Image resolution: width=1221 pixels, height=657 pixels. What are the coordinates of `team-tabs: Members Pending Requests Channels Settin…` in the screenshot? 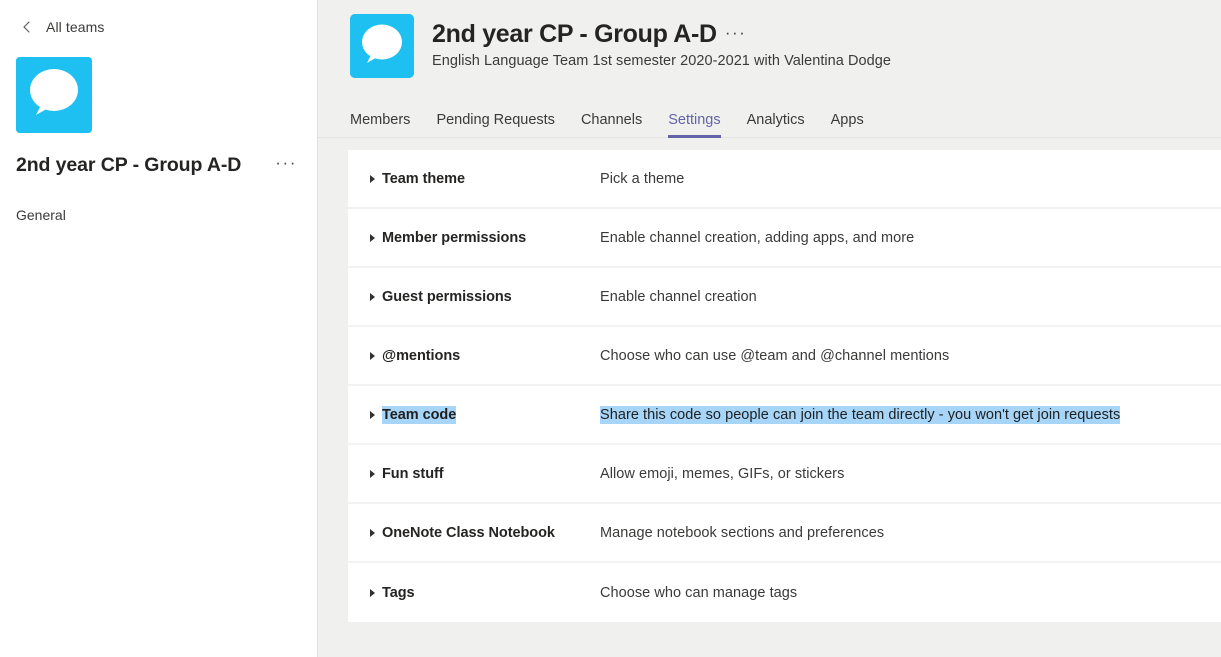 It's located at (769, 122).